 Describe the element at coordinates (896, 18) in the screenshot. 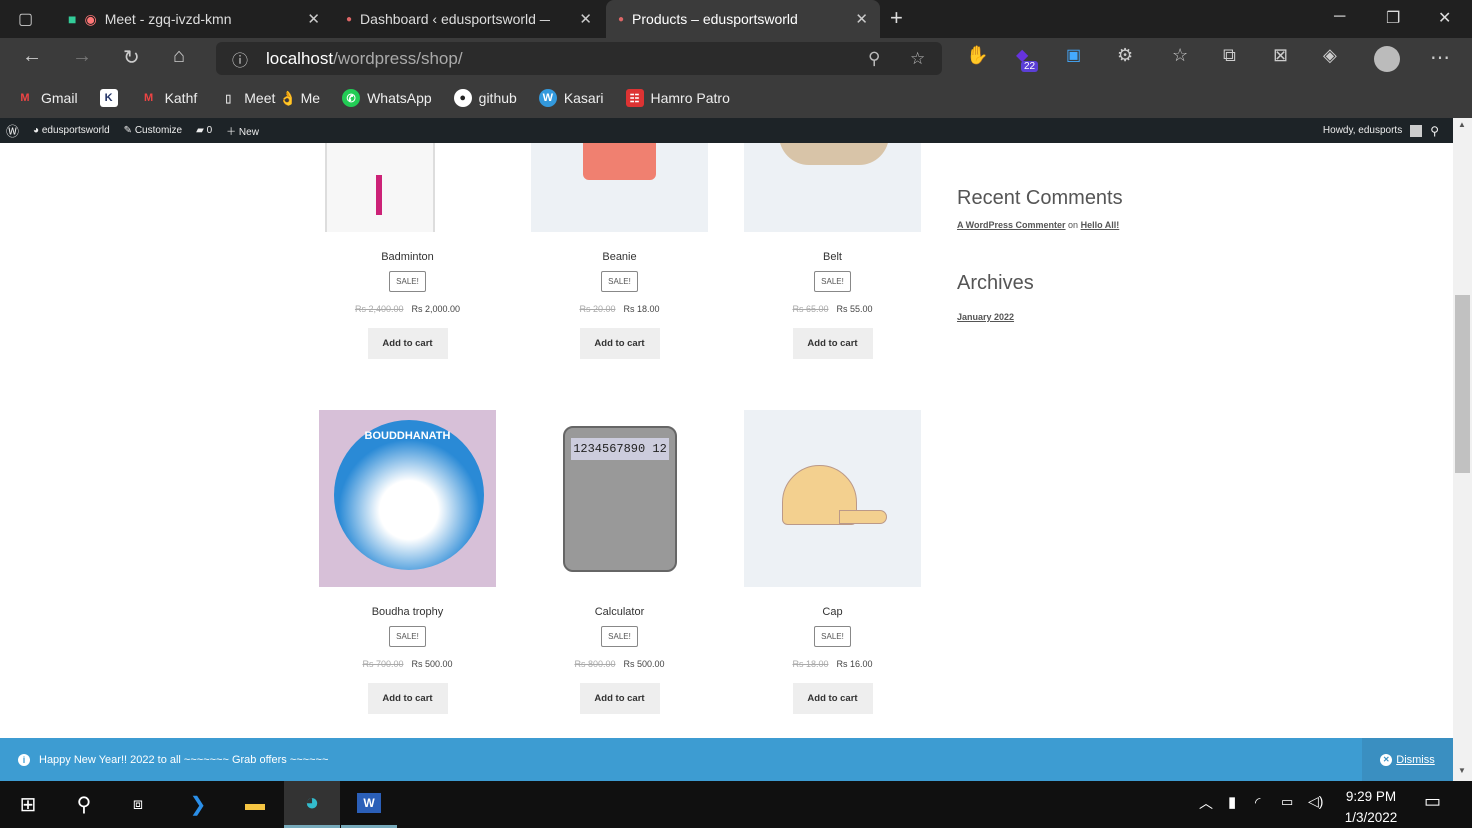

I see `new-tab-button: +` at that location.